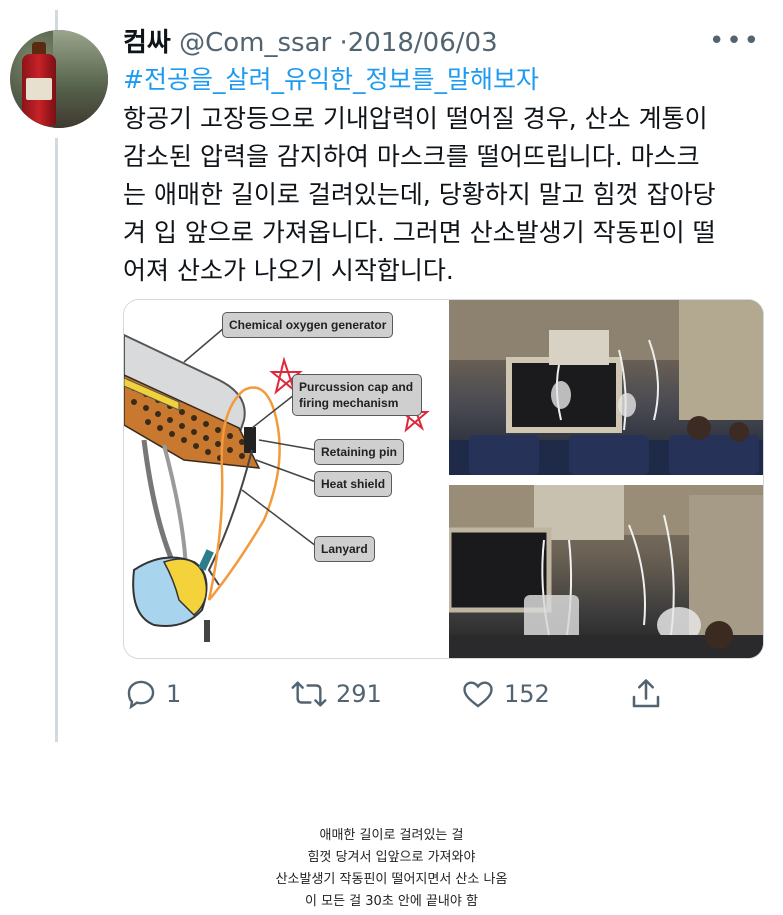 The width and height of the screenshot is (783, 915). I want to click on like-count: 152, so click(527, 694).